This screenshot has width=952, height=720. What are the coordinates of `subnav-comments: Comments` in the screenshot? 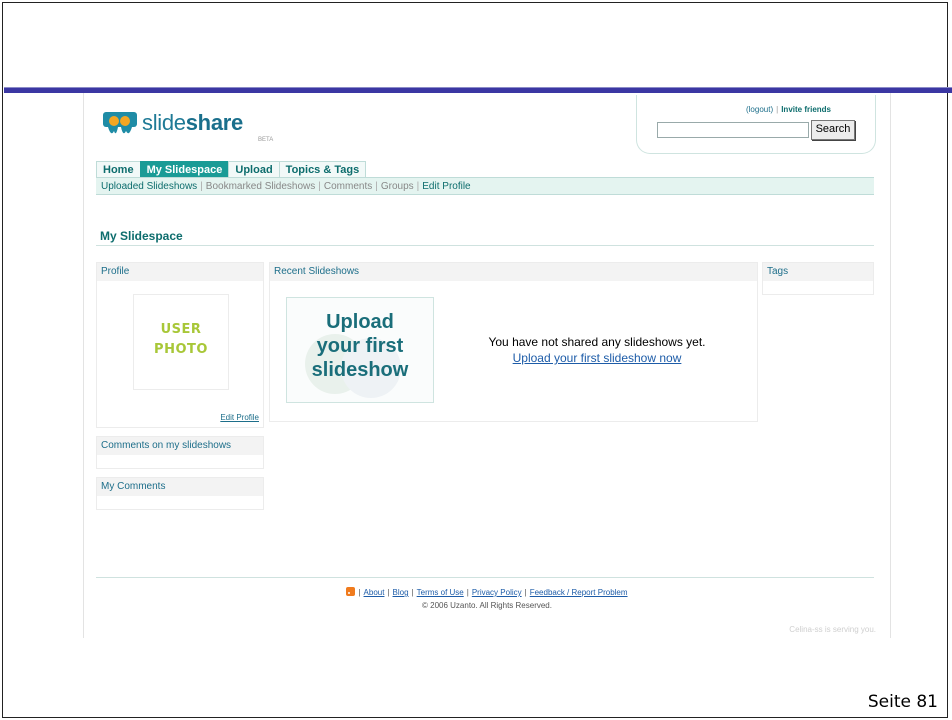 It's located at (348, 186).